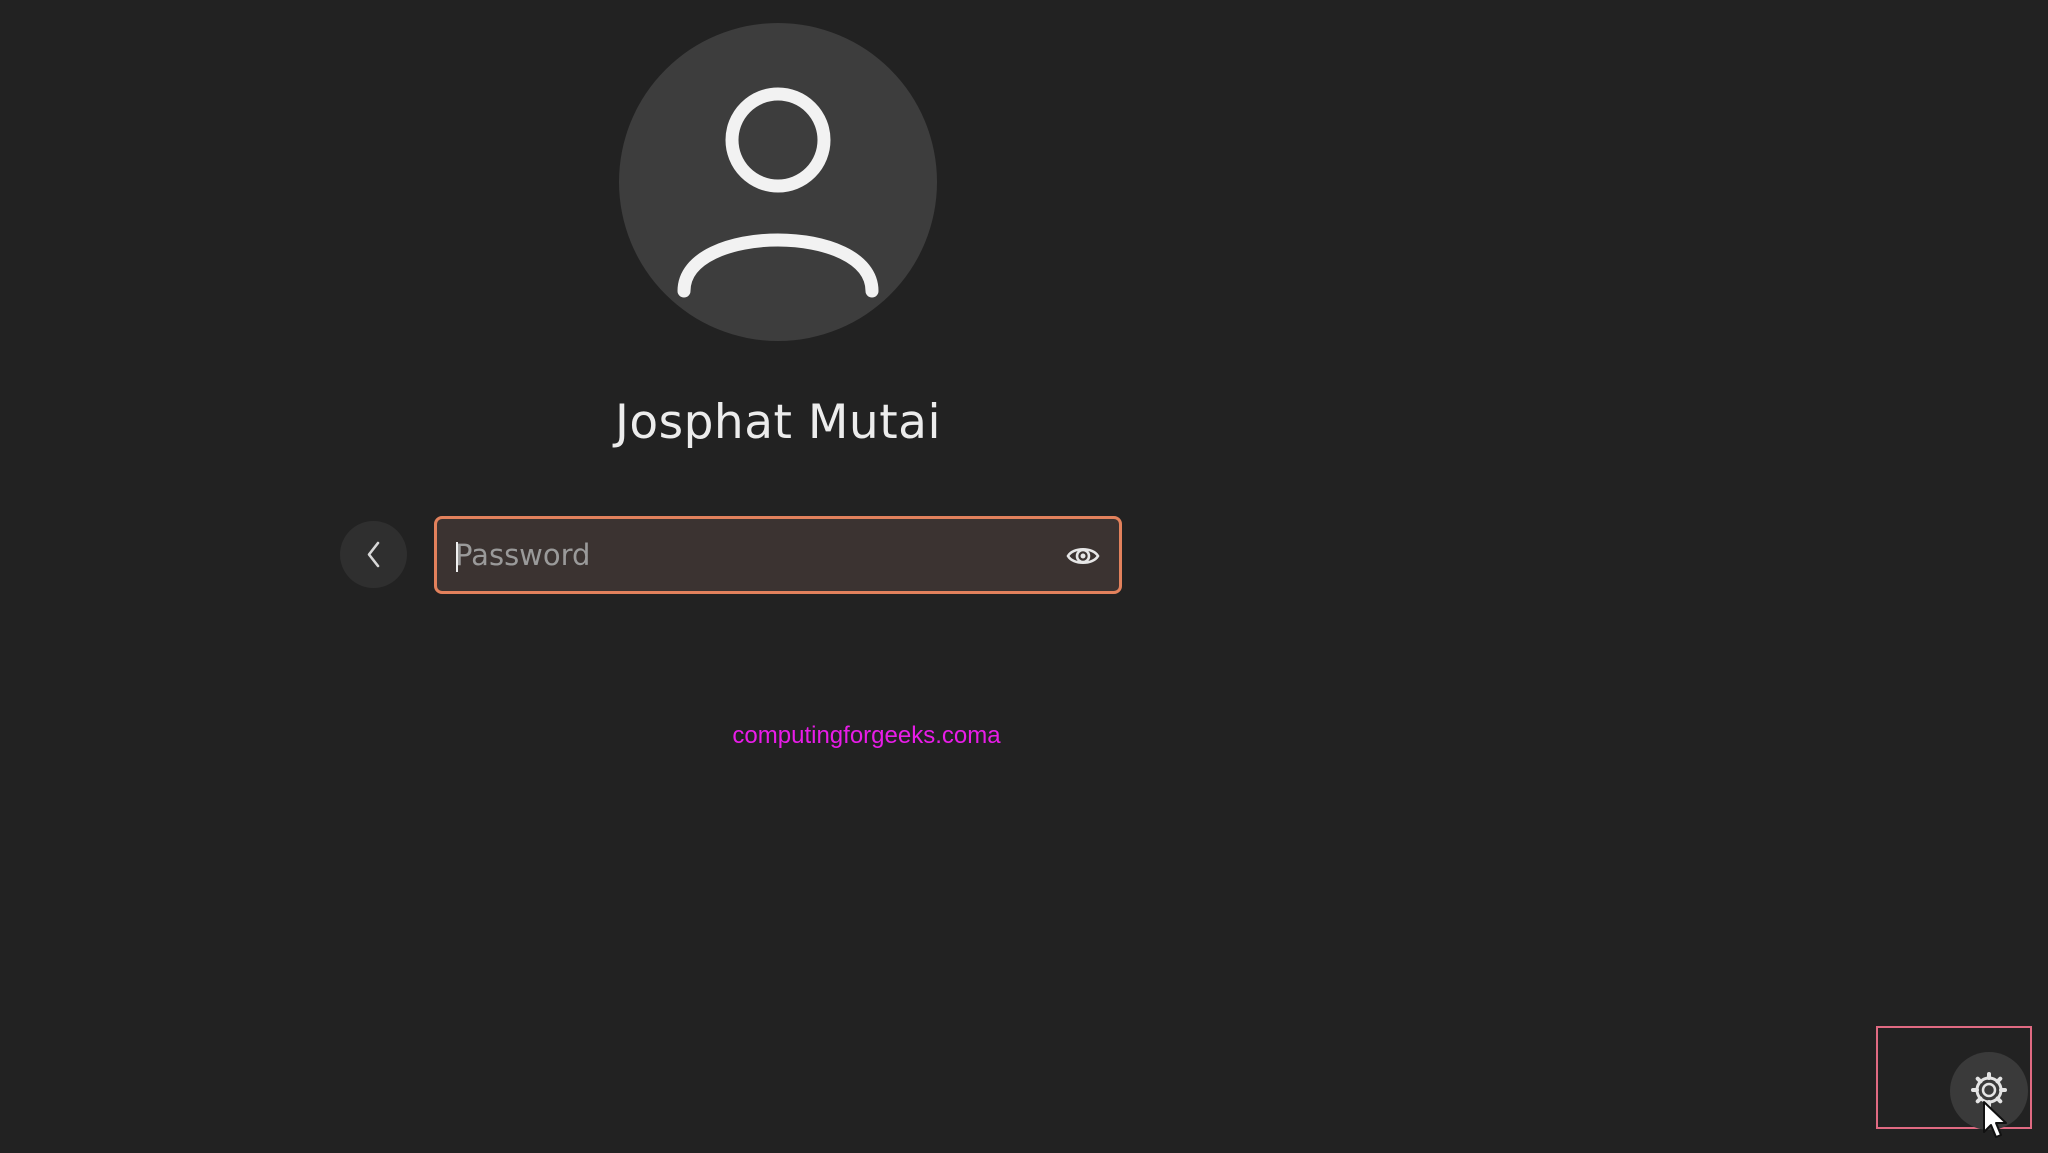 The height and width of the screenshot is (1153, 2048). I want to click on watermark-text: computingforgeeks.coma, so click(866, 735).